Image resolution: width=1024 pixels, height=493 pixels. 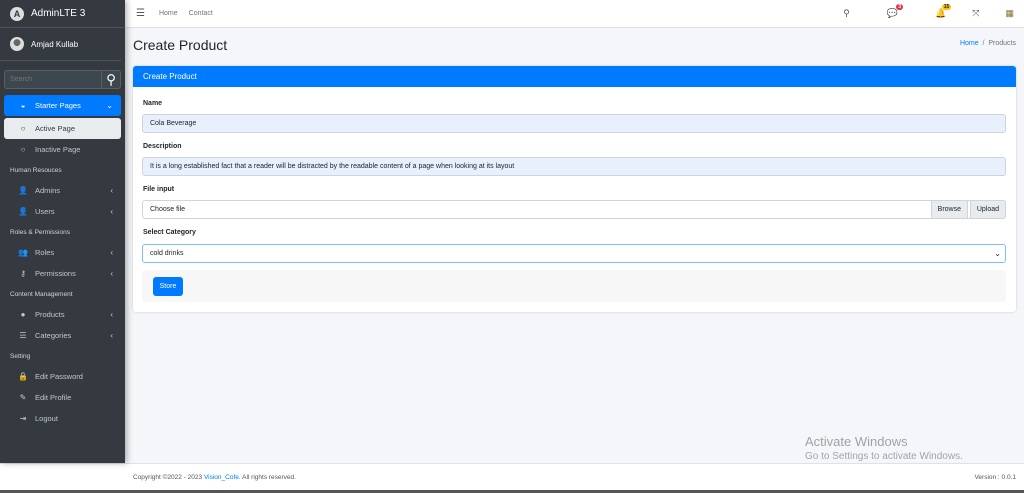 I want to click on sidebar-search: ⚲, so click(x=62, y=79).